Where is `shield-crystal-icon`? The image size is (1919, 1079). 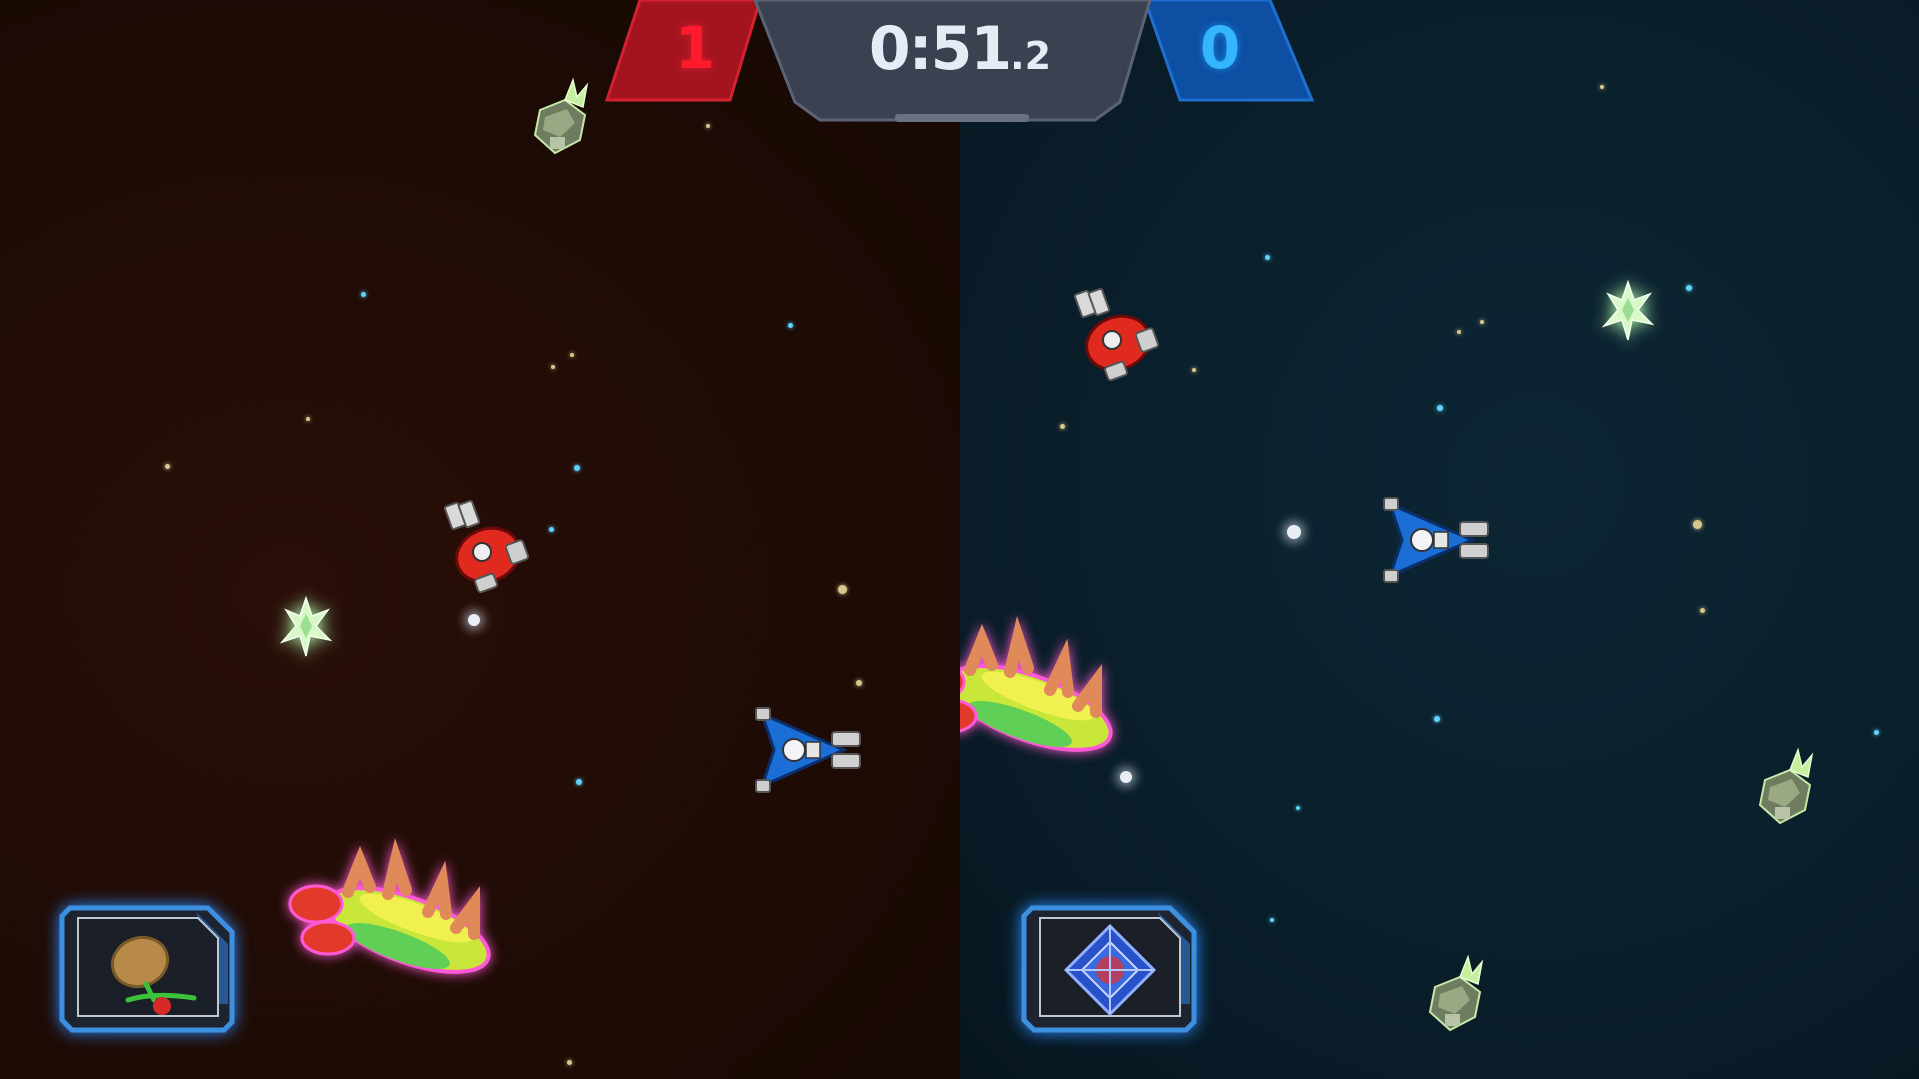 shield-crystal-icon is located at coordinates (1110, 970).